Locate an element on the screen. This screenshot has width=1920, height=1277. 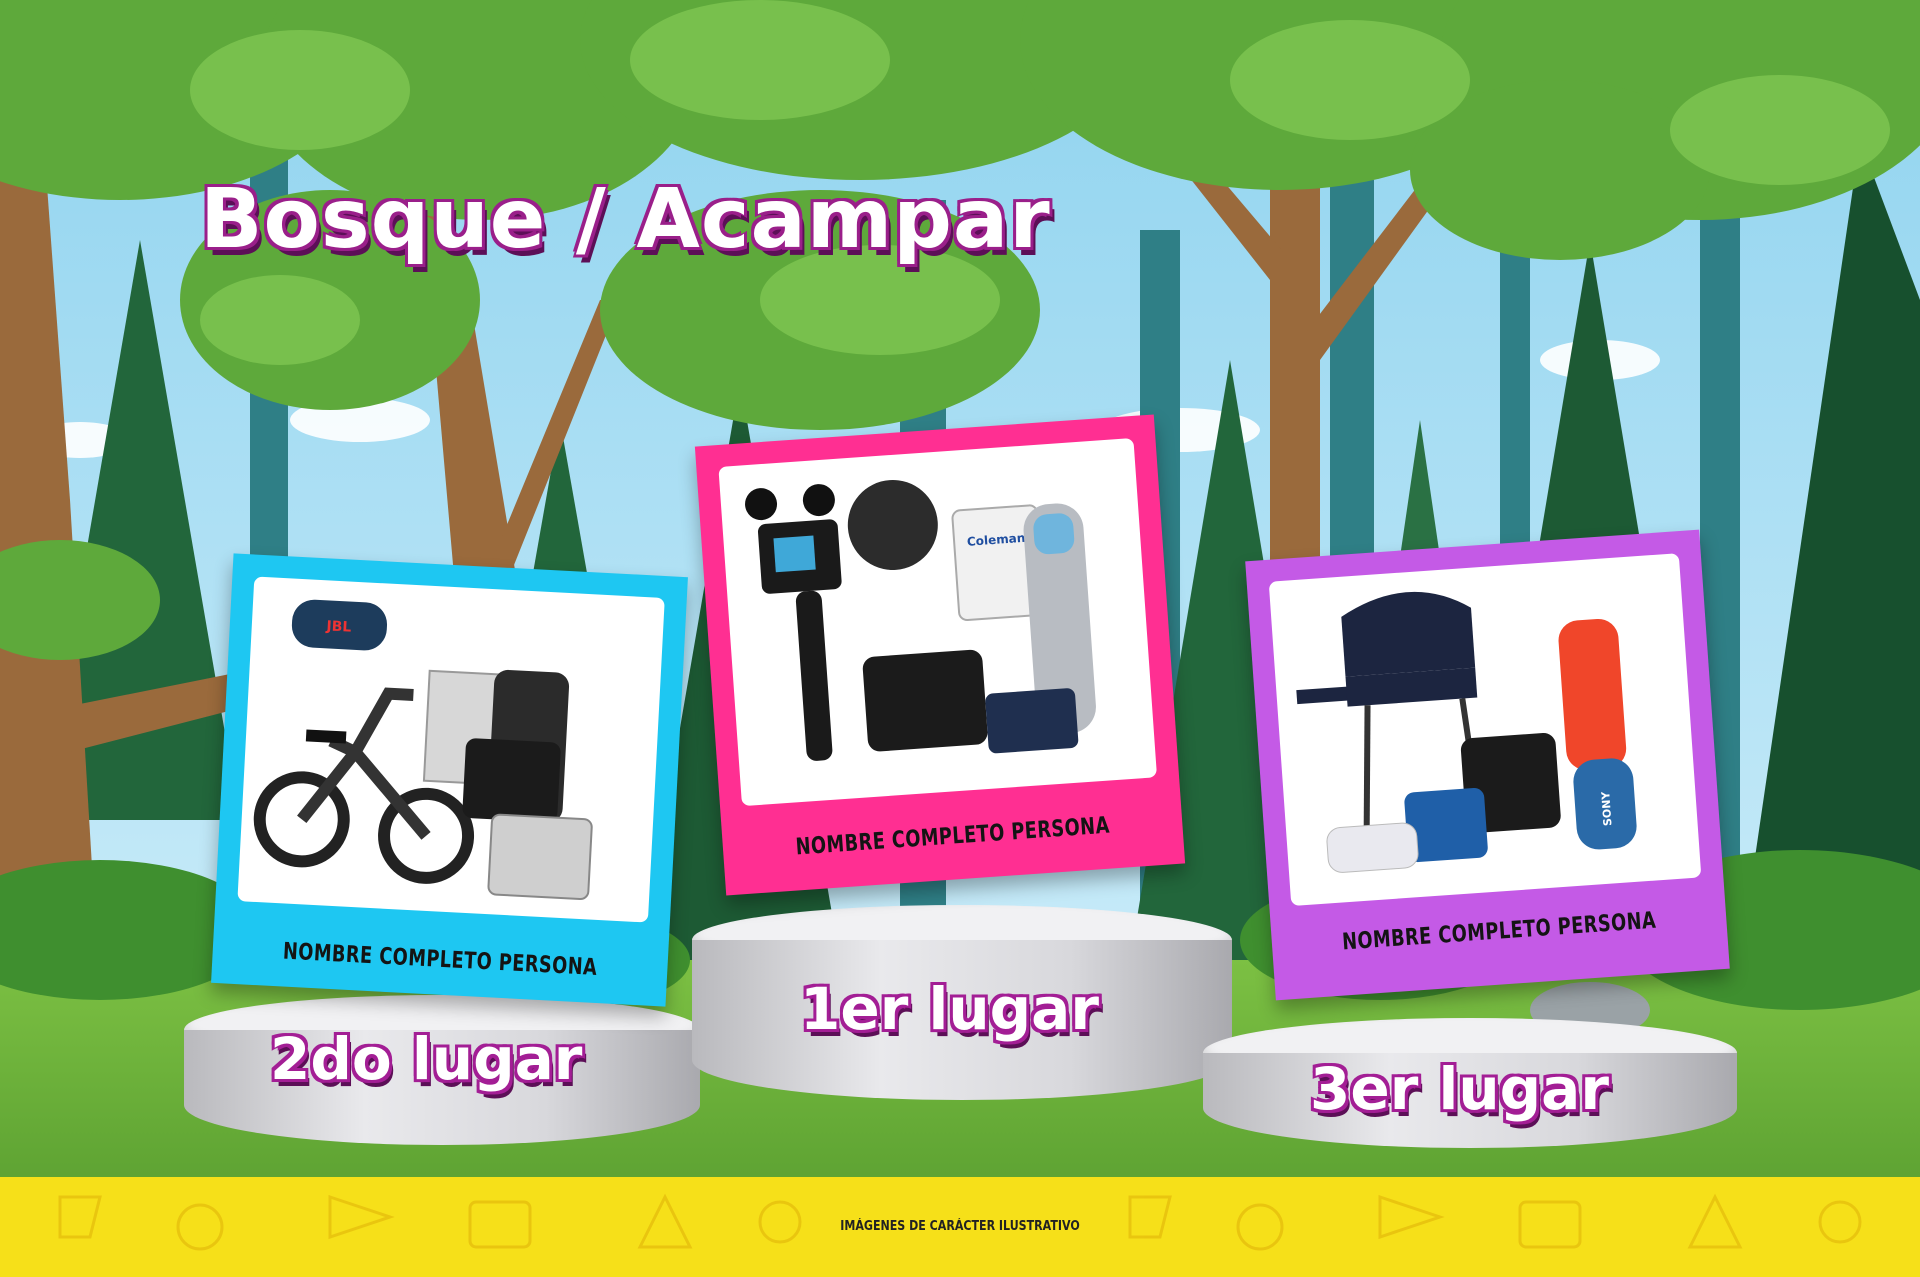
action-camera-icon is located at coordinates (793, 622).